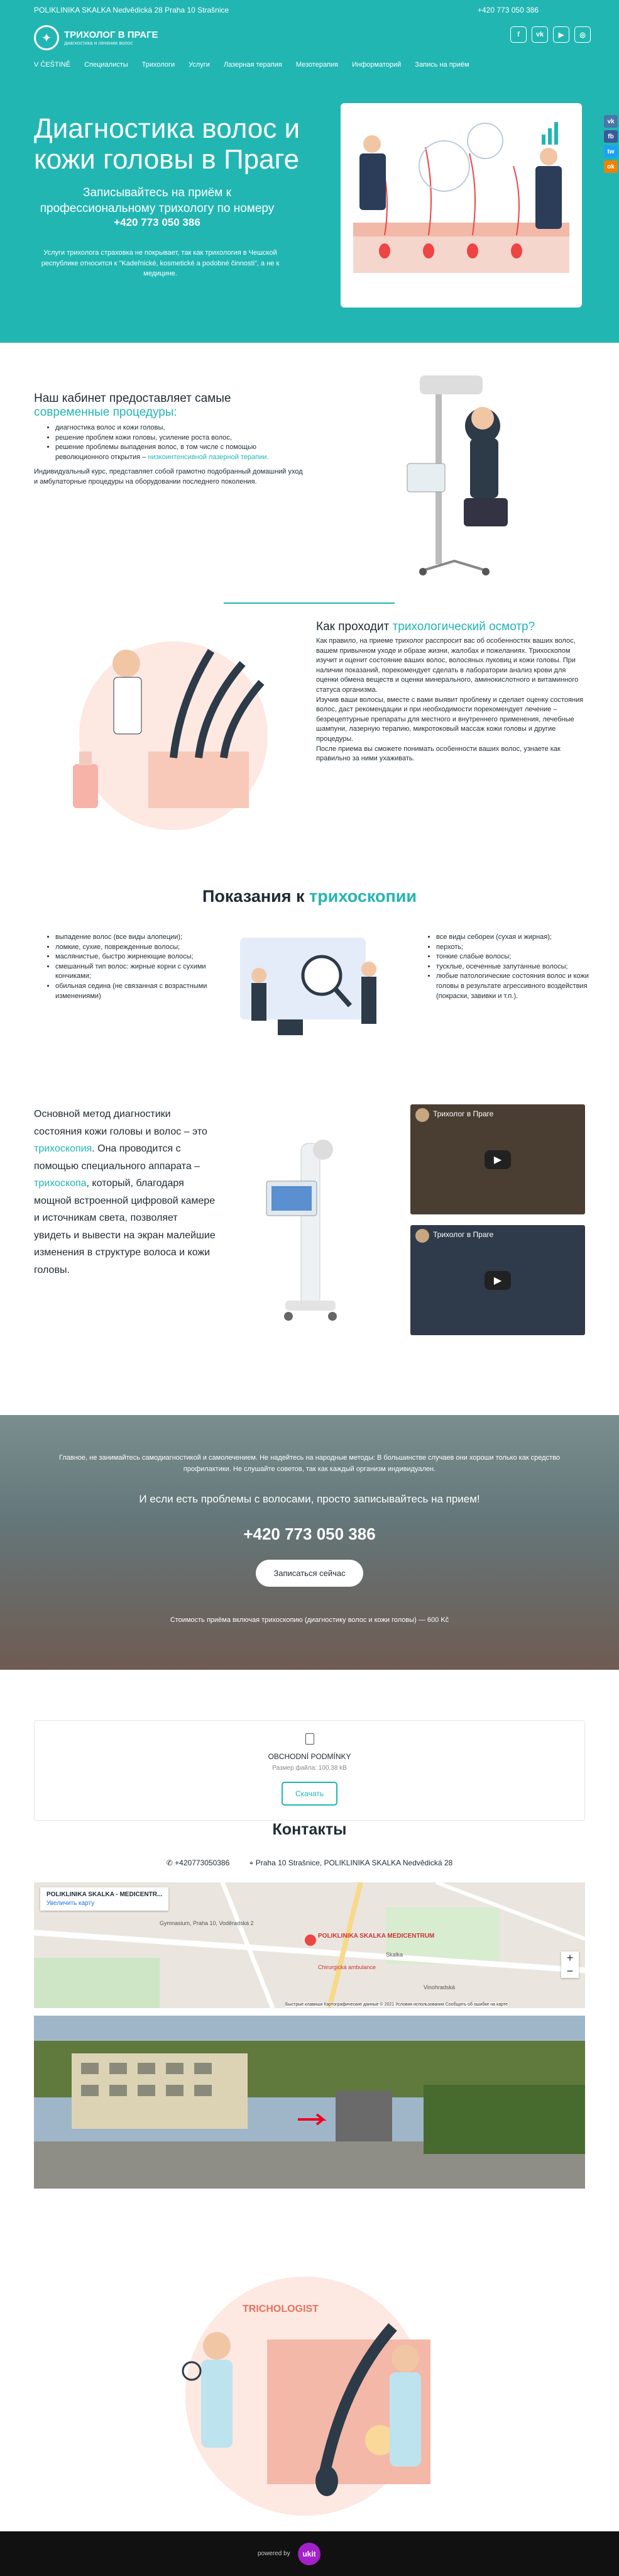 Image resolution: width=619 pixels, height=2576 pixels. I want to click on share-vk-icon: vk, so click(611, 121).